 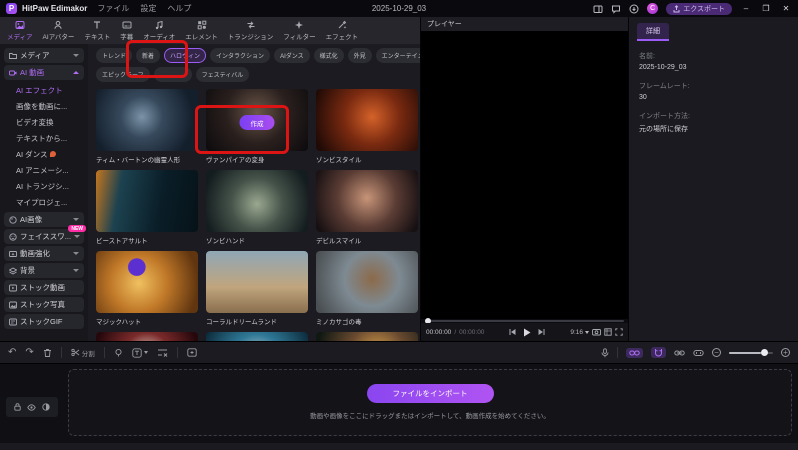 I want to click on proportion-icon, so click(x=608, y=332).